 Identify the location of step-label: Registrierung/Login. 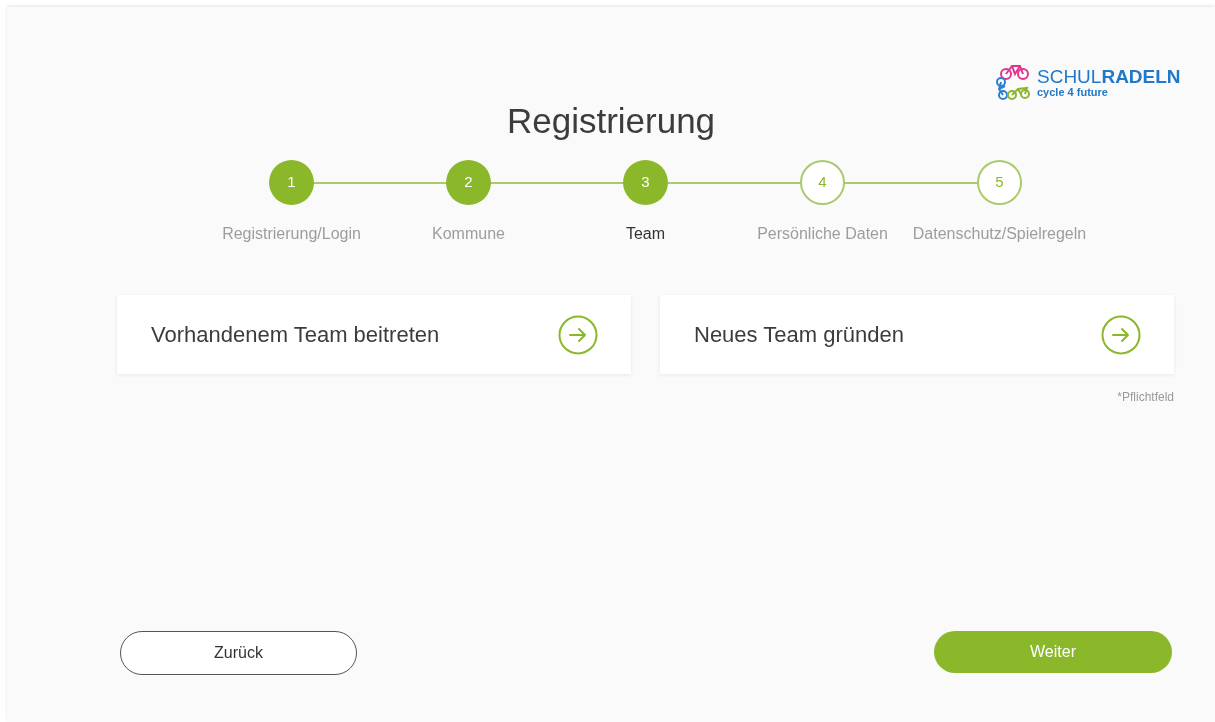
(291, 234).